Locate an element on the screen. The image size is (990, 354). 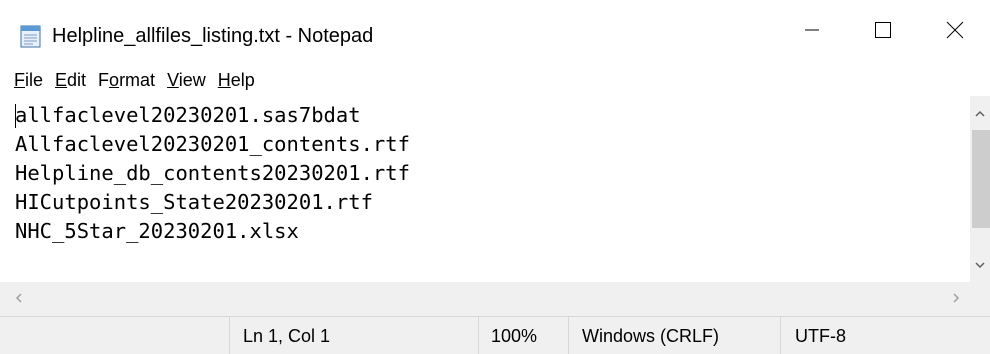
chevron-left-icon is located at coordinates (18, 299).